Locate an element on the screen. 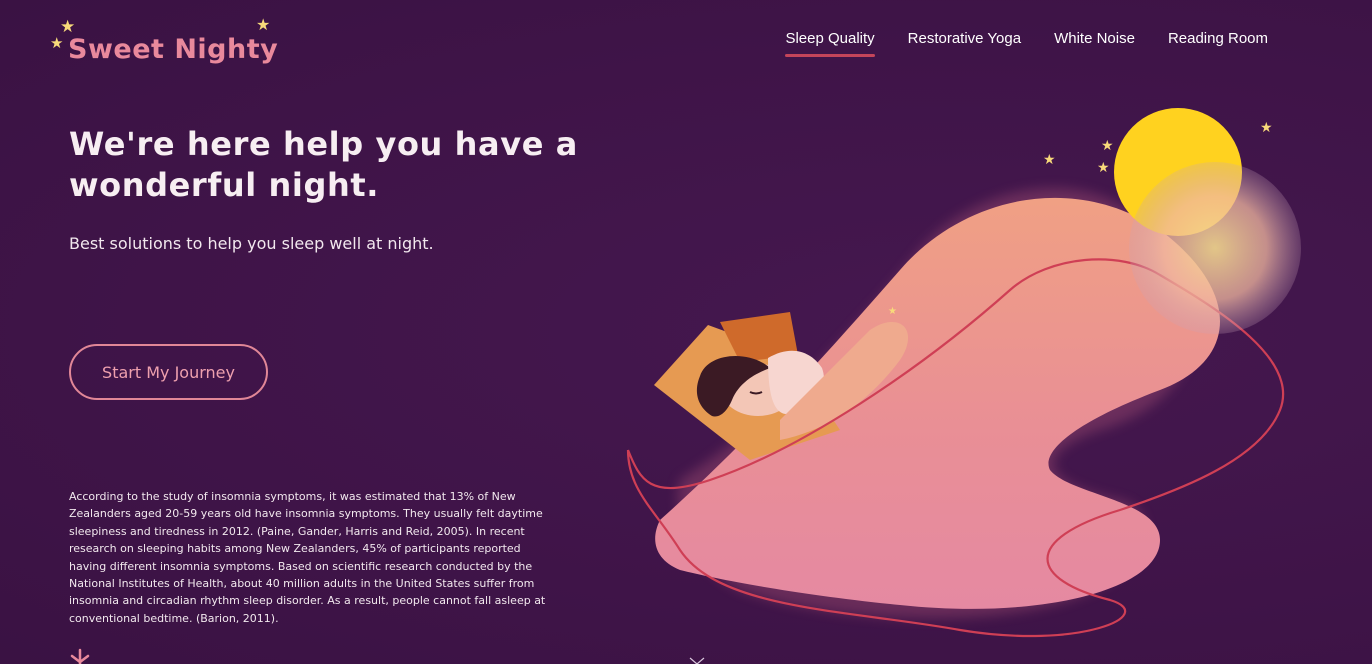  nav-item-sleep-quality: Sleep Quality is located at coordinates (830, 43).